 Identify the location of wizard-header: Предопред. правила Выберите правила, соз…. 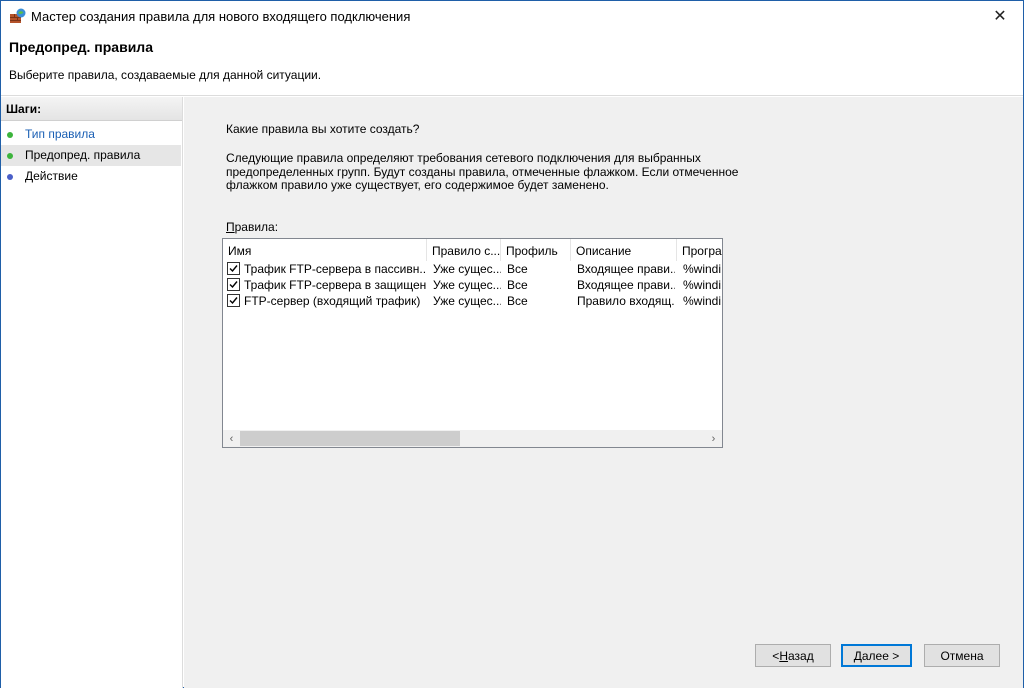
(512, 63).